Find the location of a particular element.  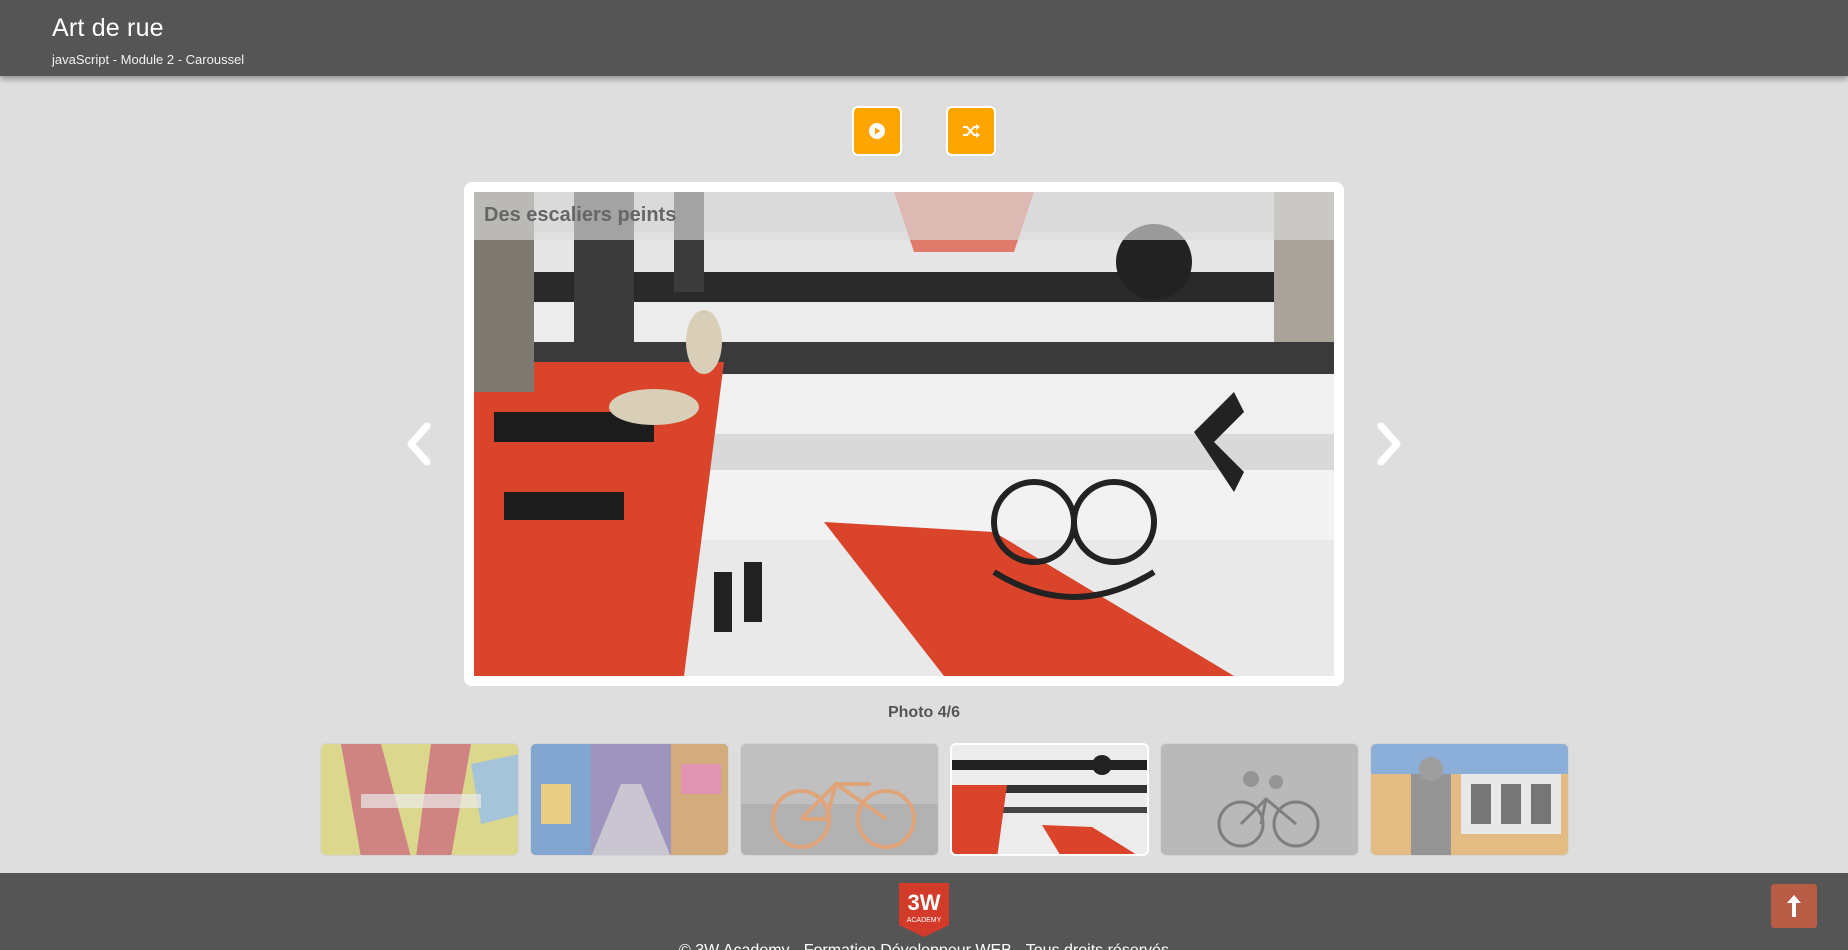

academy-logo: 3W ACADEMY is located at coordinates (924, 910).